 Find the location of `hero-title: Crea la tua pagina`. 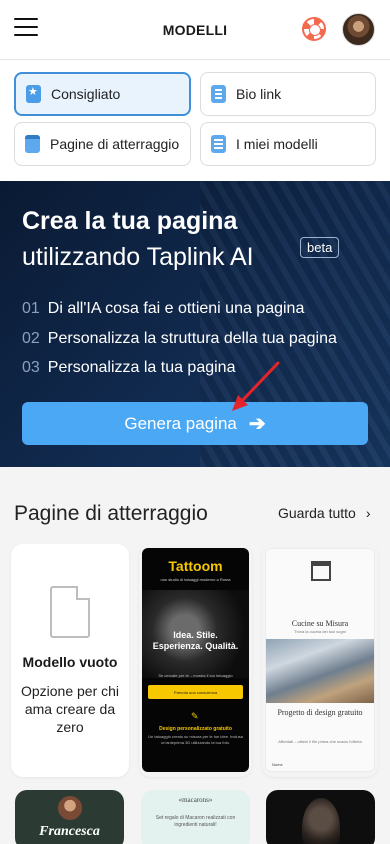

hero-title: Crea la tua pagina is located at coordinates (130, 221).